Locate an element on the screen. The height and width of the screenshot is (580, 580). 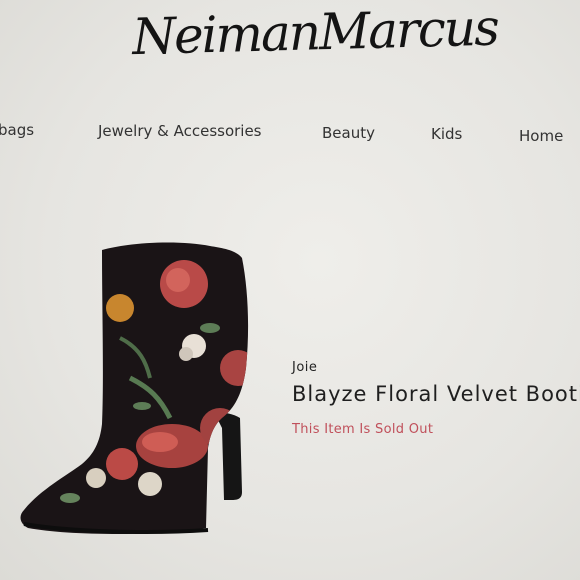
nav-item-kids: Kids is located at coordinates (446, 134).